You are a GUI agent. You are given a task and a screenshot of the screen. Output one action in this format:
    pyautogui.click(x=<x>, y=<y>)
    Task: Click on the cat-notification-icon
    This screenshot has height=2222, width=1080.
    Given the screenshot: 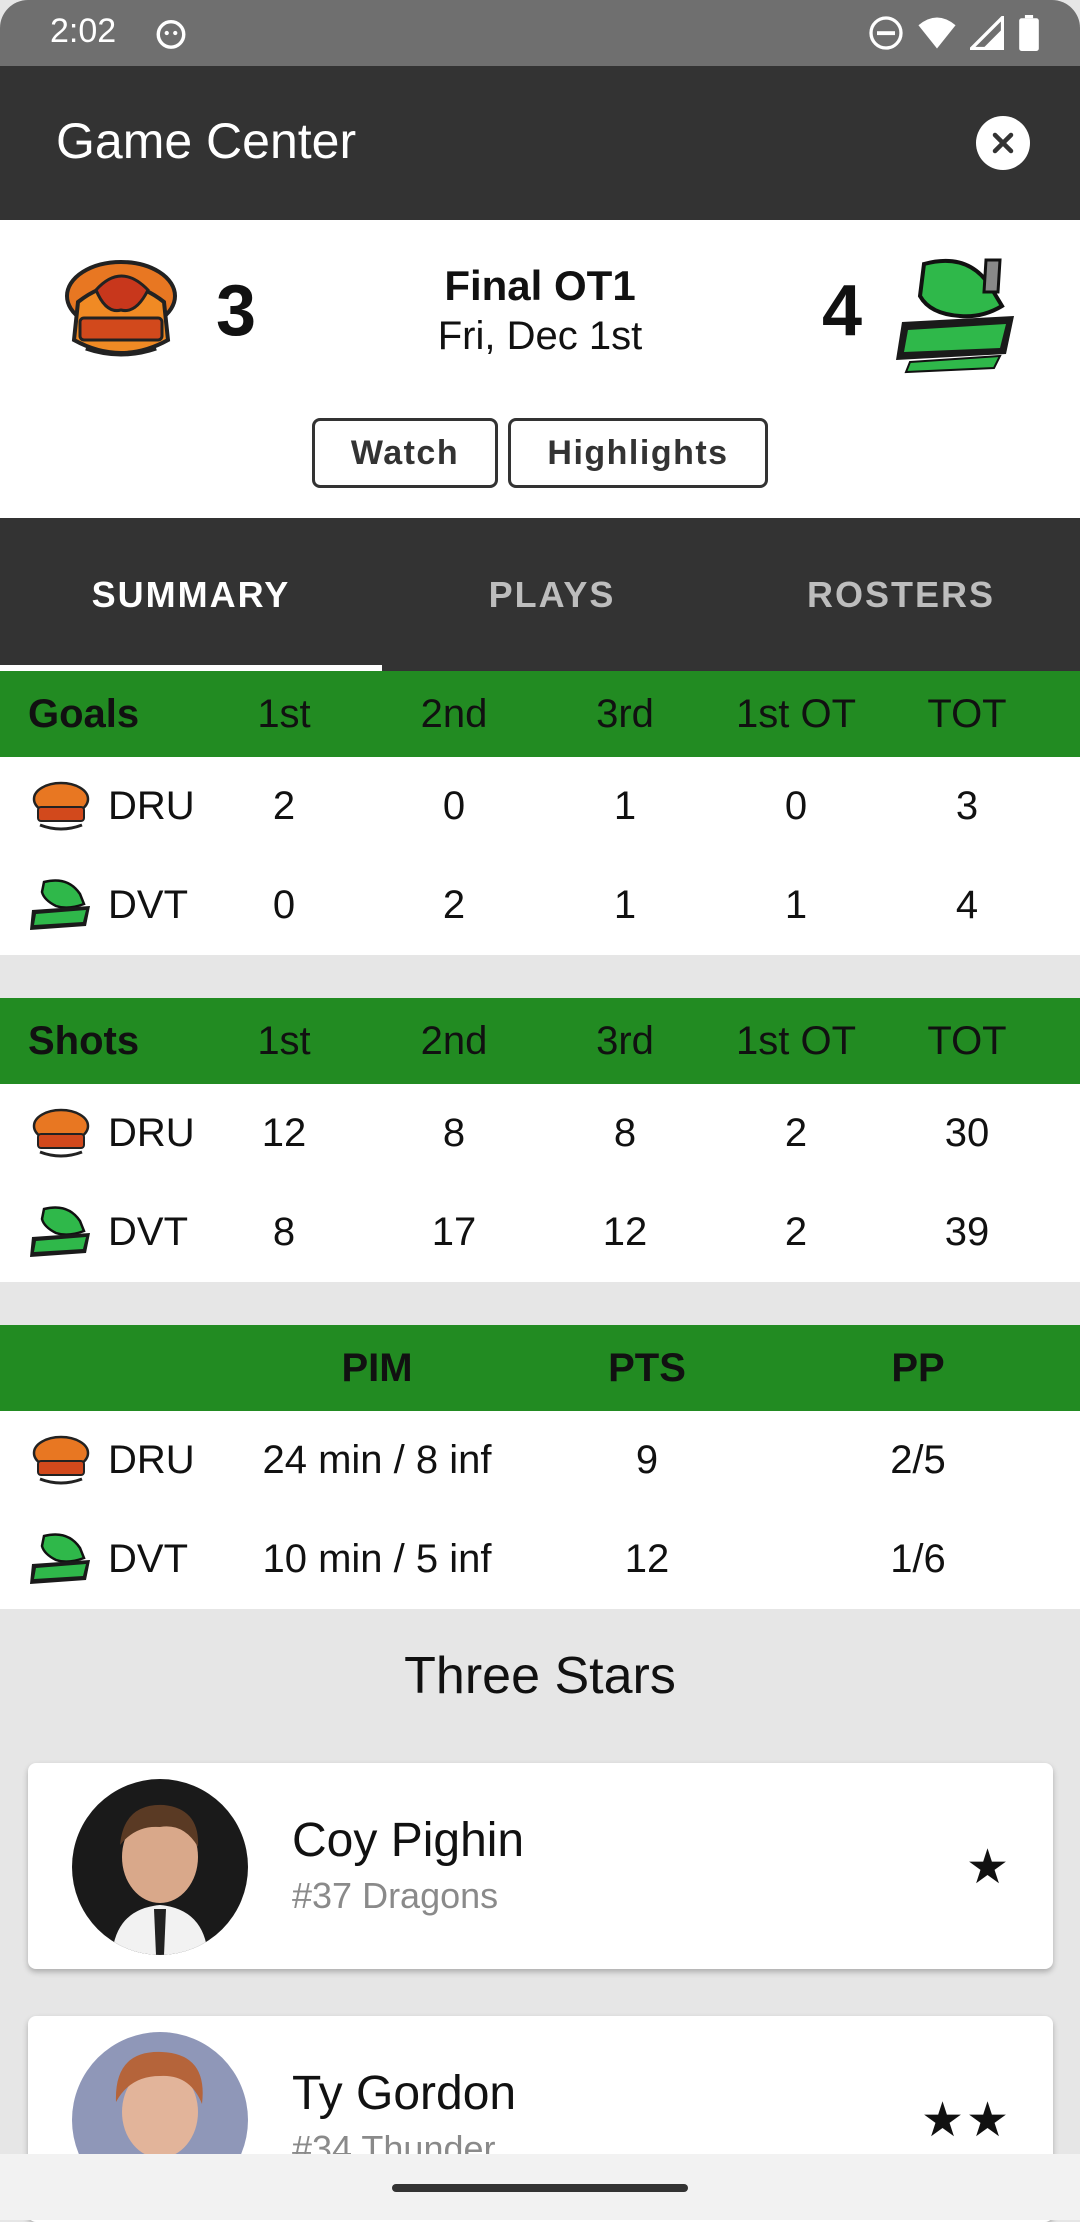 What is the action you would take?
    pyautogui.click(x=171, y=34)
    